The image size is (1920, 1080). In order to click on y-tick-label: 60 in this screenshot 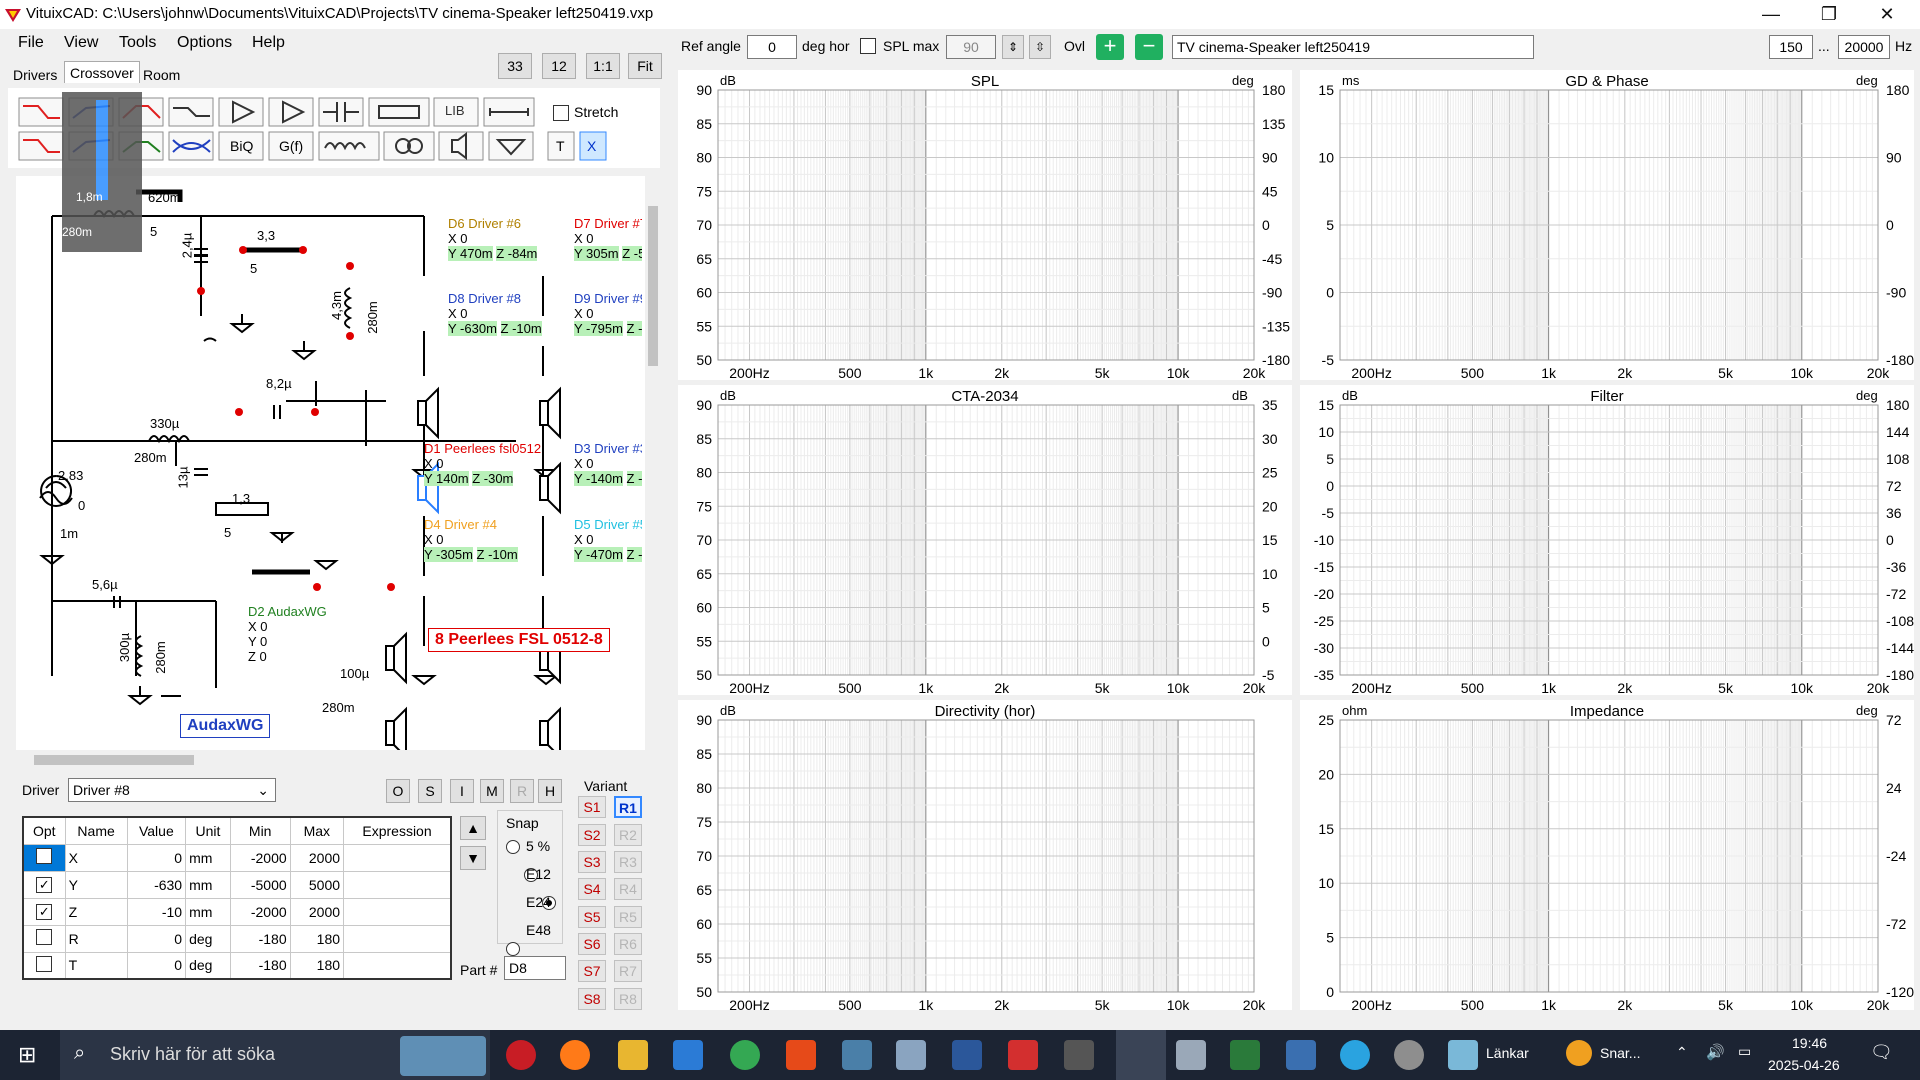, I will do `click(704, 924)`.